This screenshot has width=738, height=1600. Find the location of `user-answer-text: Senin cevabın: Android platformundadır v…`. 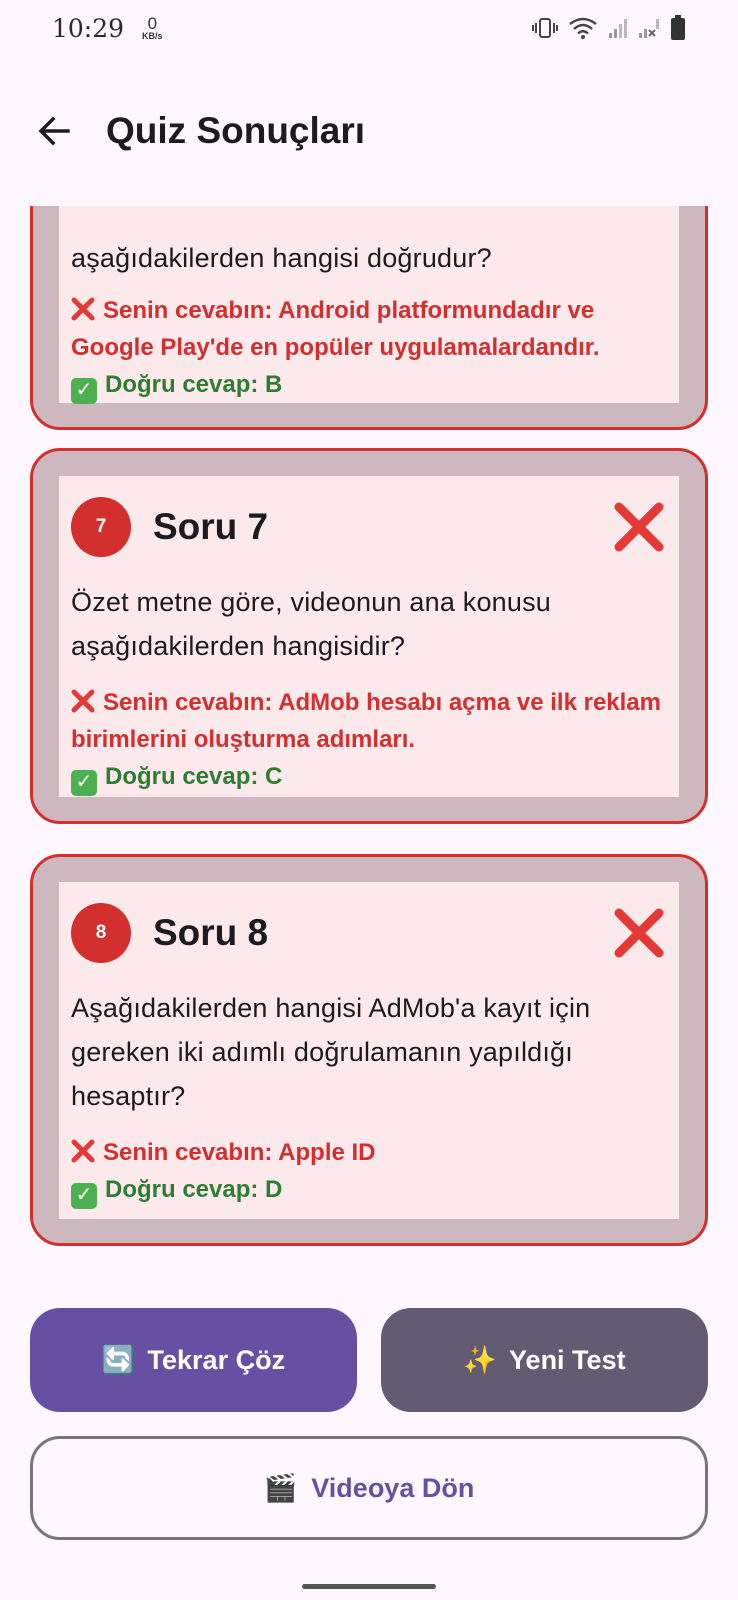

user-answer-text: Senin cevabın: Android platformundadır v… is located at coordinates (335, 329).